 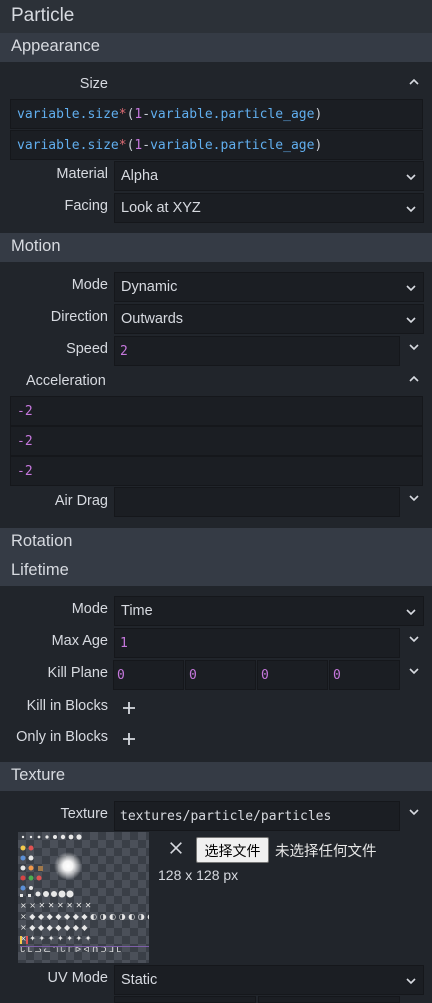 I want to click on kill-plane-b-input: 0, so click(x=220, y=675).